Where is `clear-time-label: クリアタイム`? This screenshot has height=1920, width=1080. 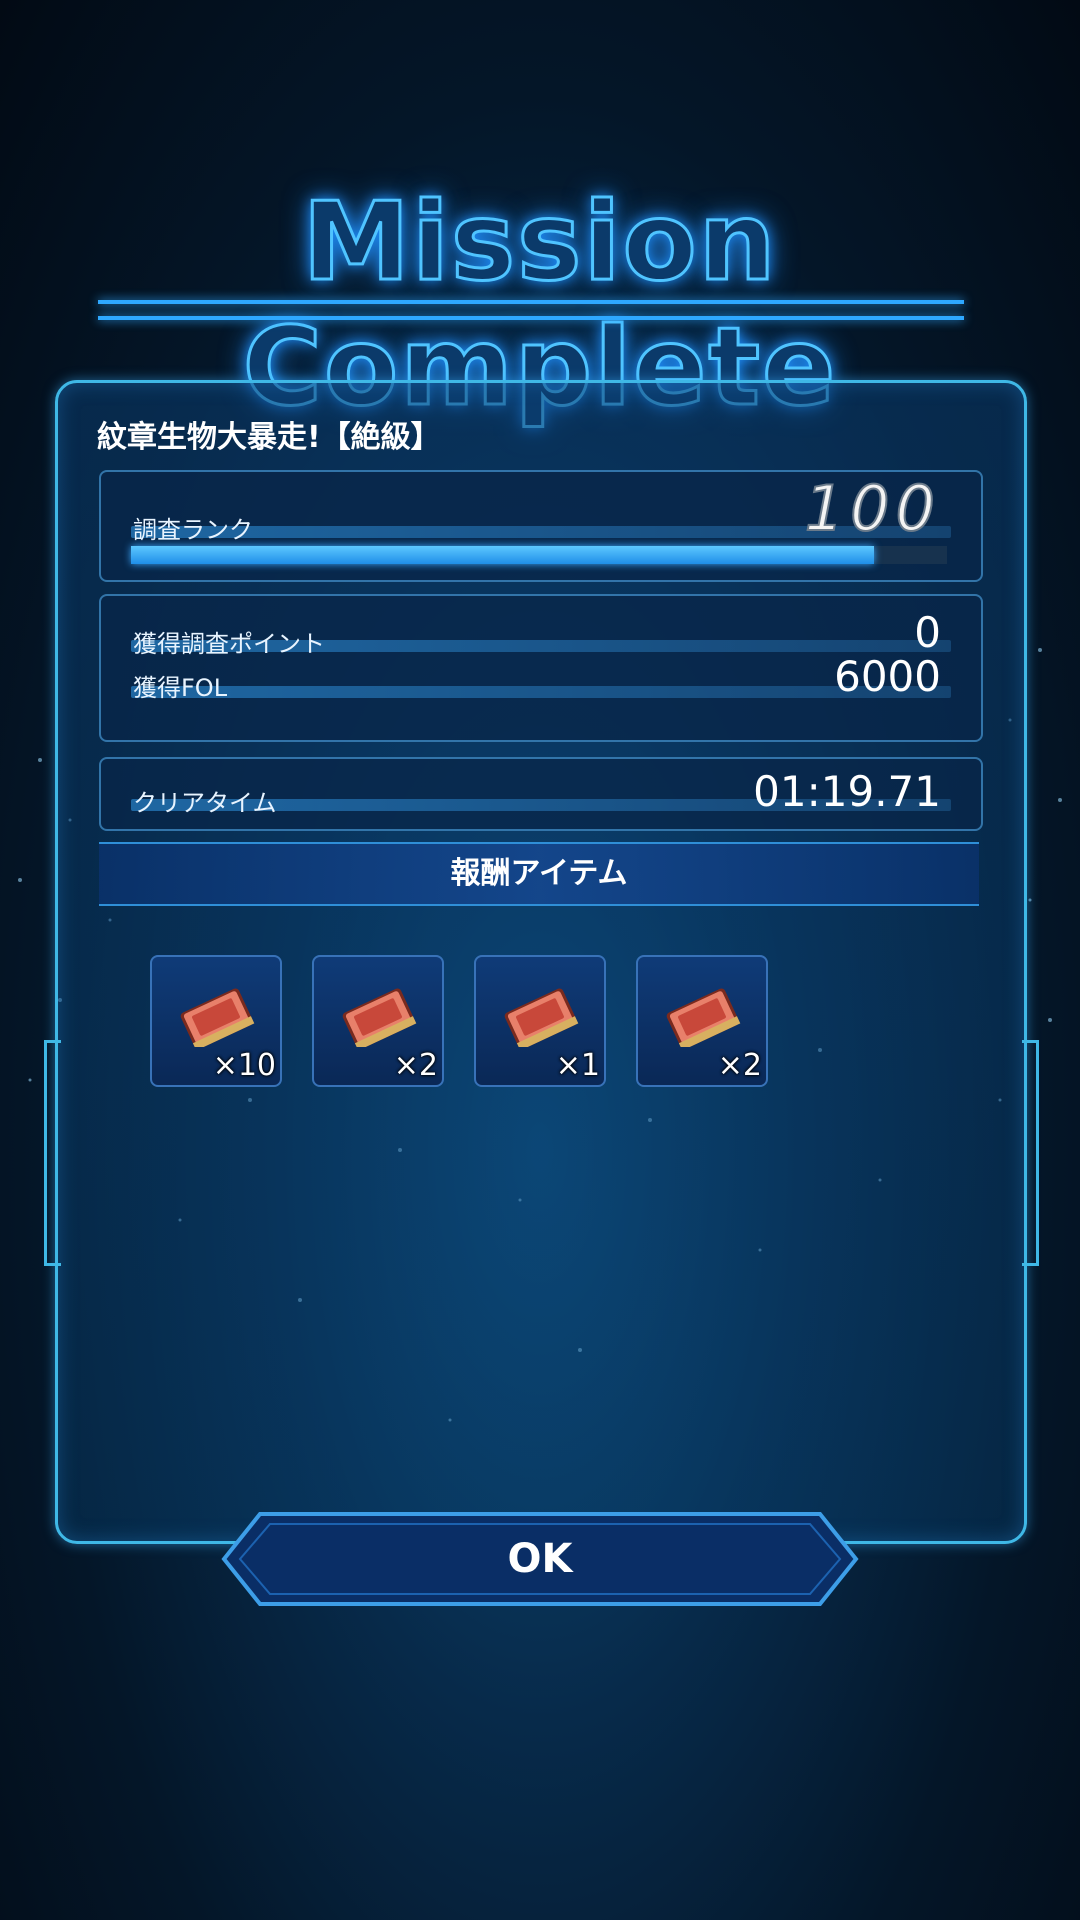 clear-time-label: クリアタイム is located at coordinates (205, 803).